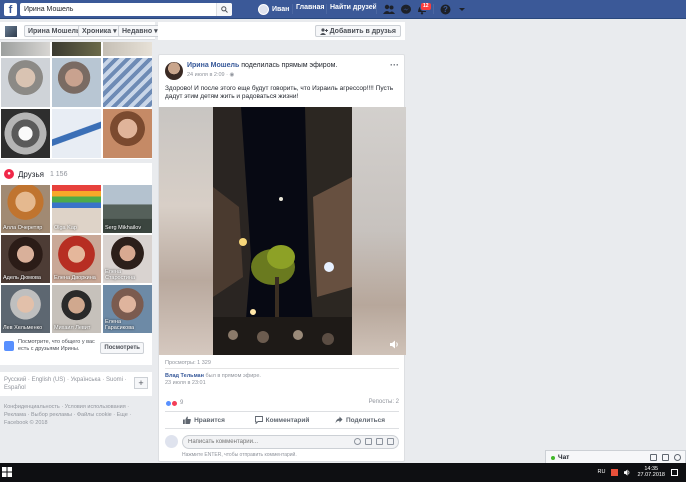  Describe the element at coordinates (31, 174) in the screenshot. I see `friends-title: Друзья` at that location.